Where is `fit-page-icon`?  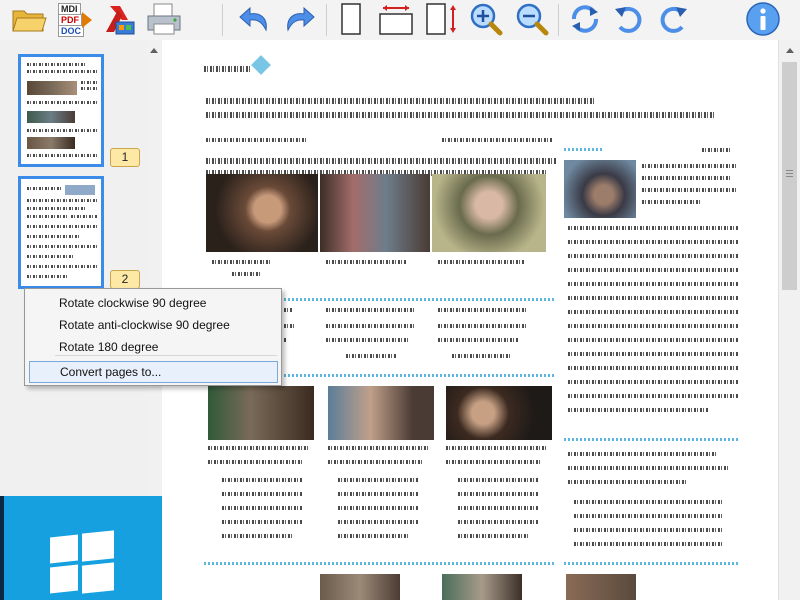 fit-page-icon is located at coordinates (351, 19).